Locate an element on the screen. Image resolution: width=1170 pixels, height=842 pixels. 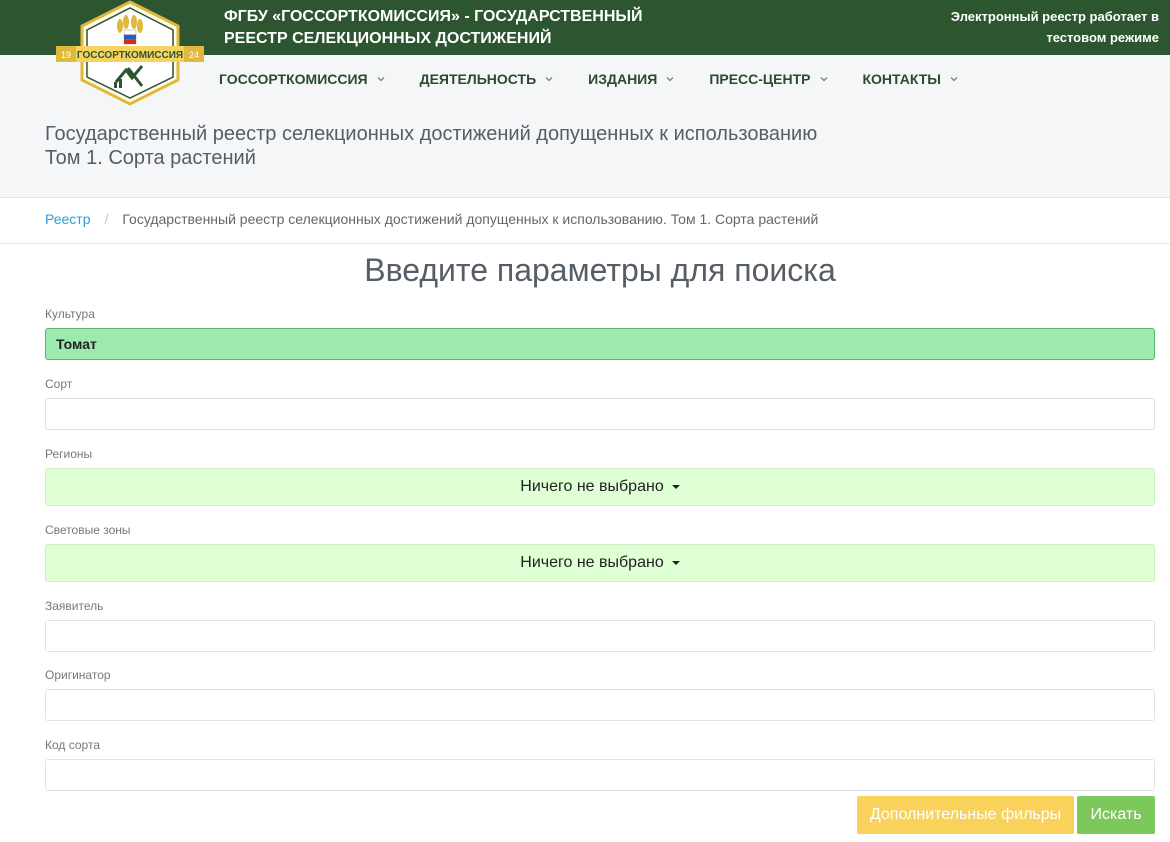
culture-input is located at coordinates (600, 344).